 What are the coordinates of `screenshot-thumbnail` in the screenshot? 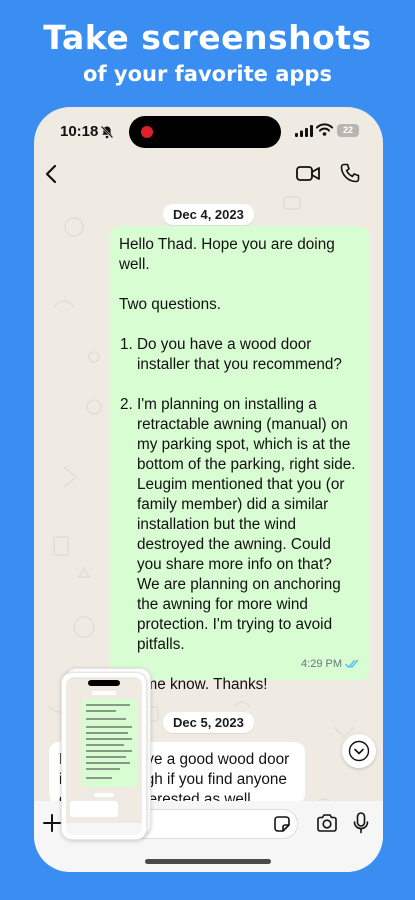 It's located at (106, 754).